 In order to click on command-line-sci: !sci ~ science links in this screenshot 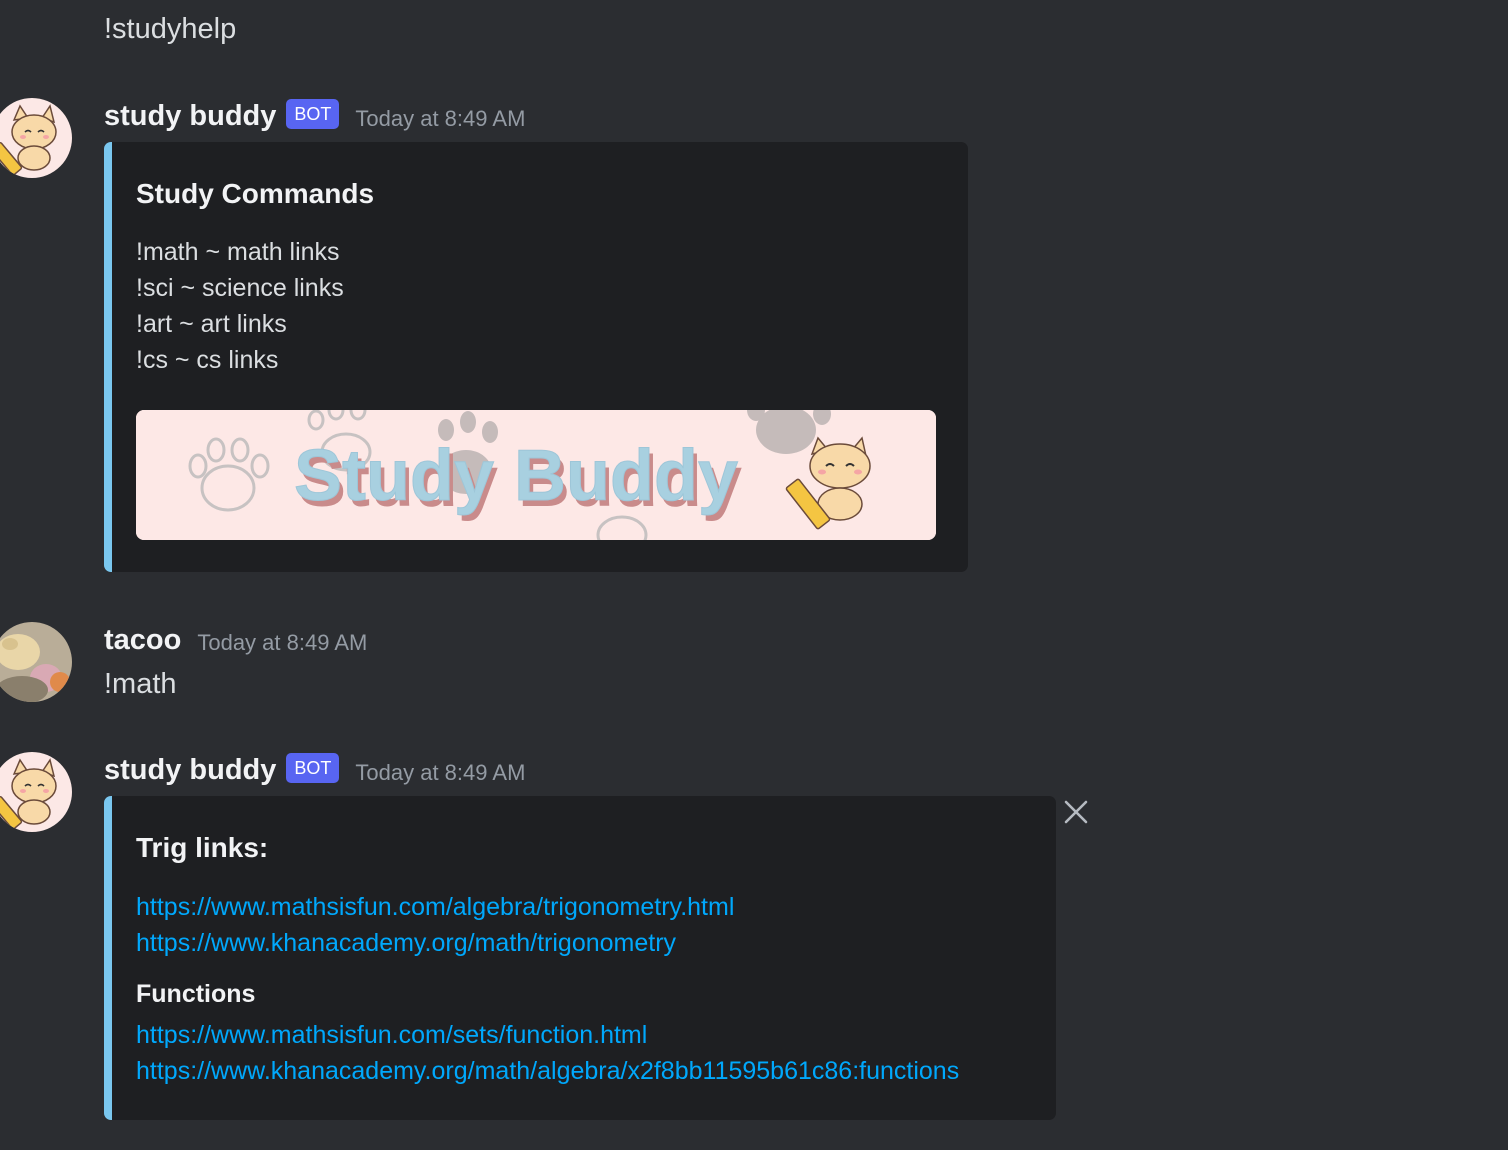, I will do `click(240, 288)`.